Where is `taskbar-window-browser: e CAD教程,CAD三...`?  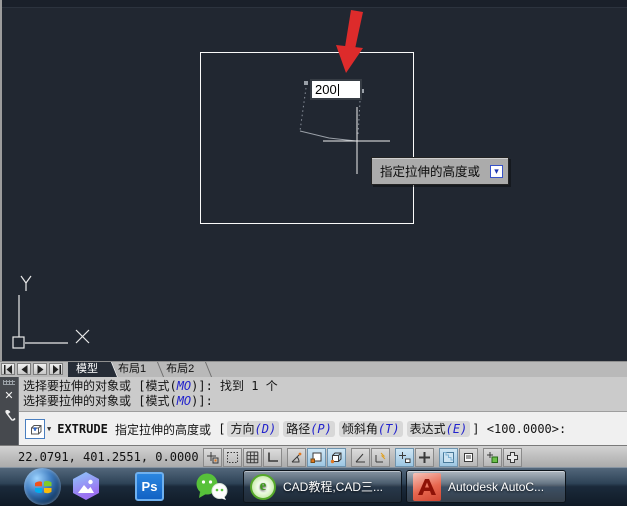
taskbar-window-browser: e CAD教程,CAD三... is located at coordinates (322, 486).